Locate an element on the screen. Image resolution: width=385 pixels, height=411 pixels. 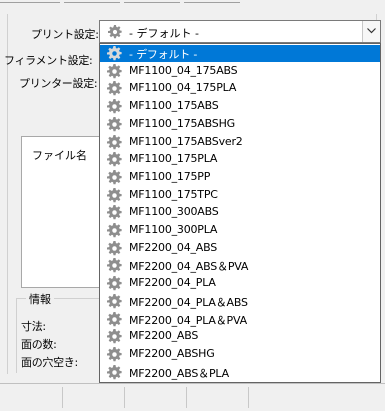
file-list: ファイル名 is located at coordinates (61, 212).